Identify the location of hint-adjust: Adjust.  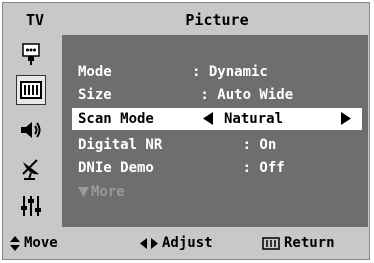
(176, 243).